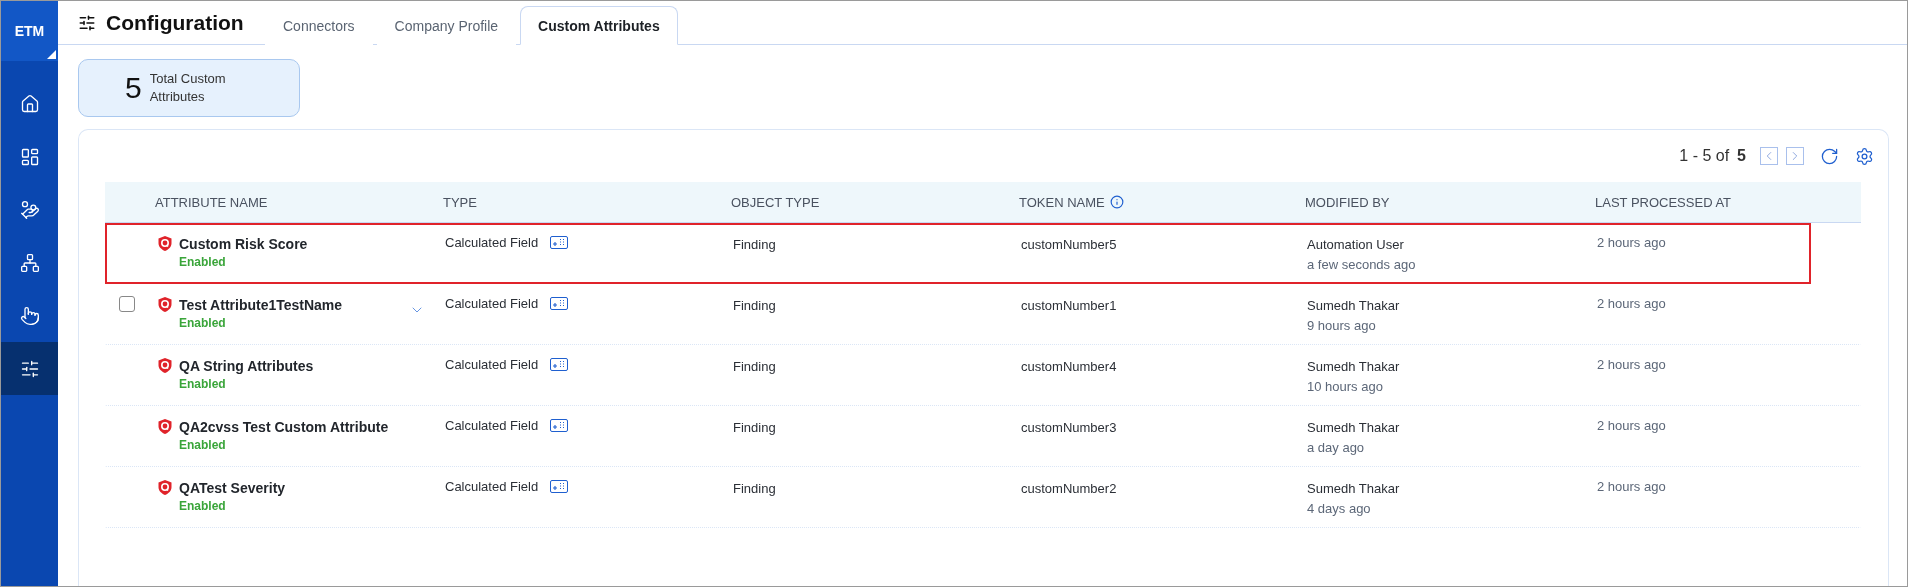 The height and width of the screenshot is (587, 1908). Describe the element at coordinates (1355, 244) in the screenshot. I see `table-cell: Automation User` at that location.